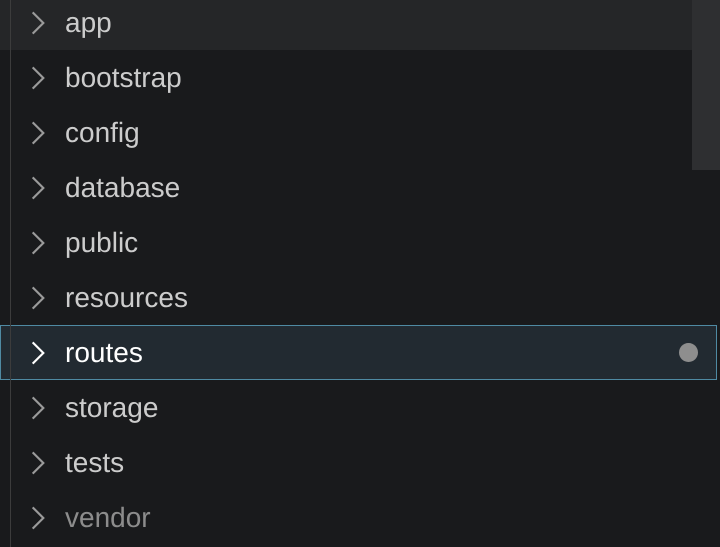 The height and width of the screenshot is (547, 720). What do you see at coordinates (346, 517) in the screenshot?
I see `folder-row: vendor` at bounding box center [346, 517].